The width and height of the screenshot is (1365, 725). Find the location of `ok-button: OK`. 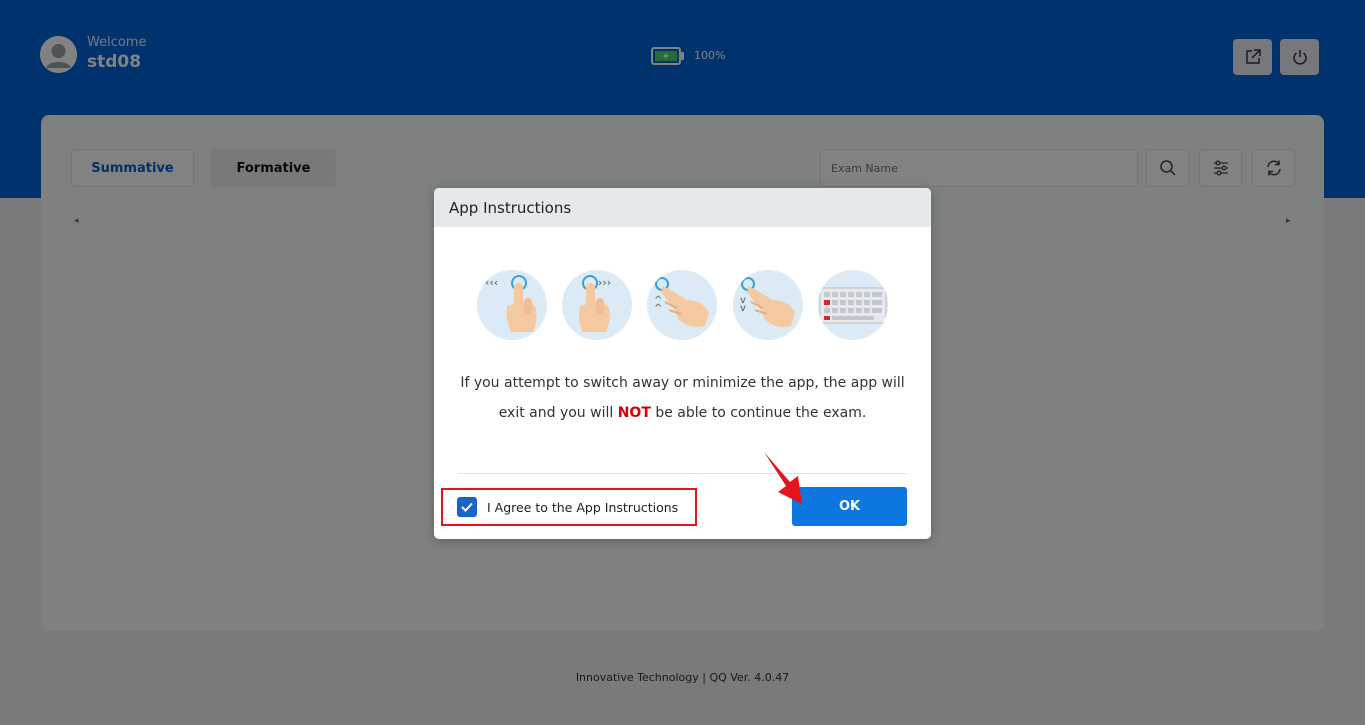

ok-button: OK is located at coordinates (849, 506).